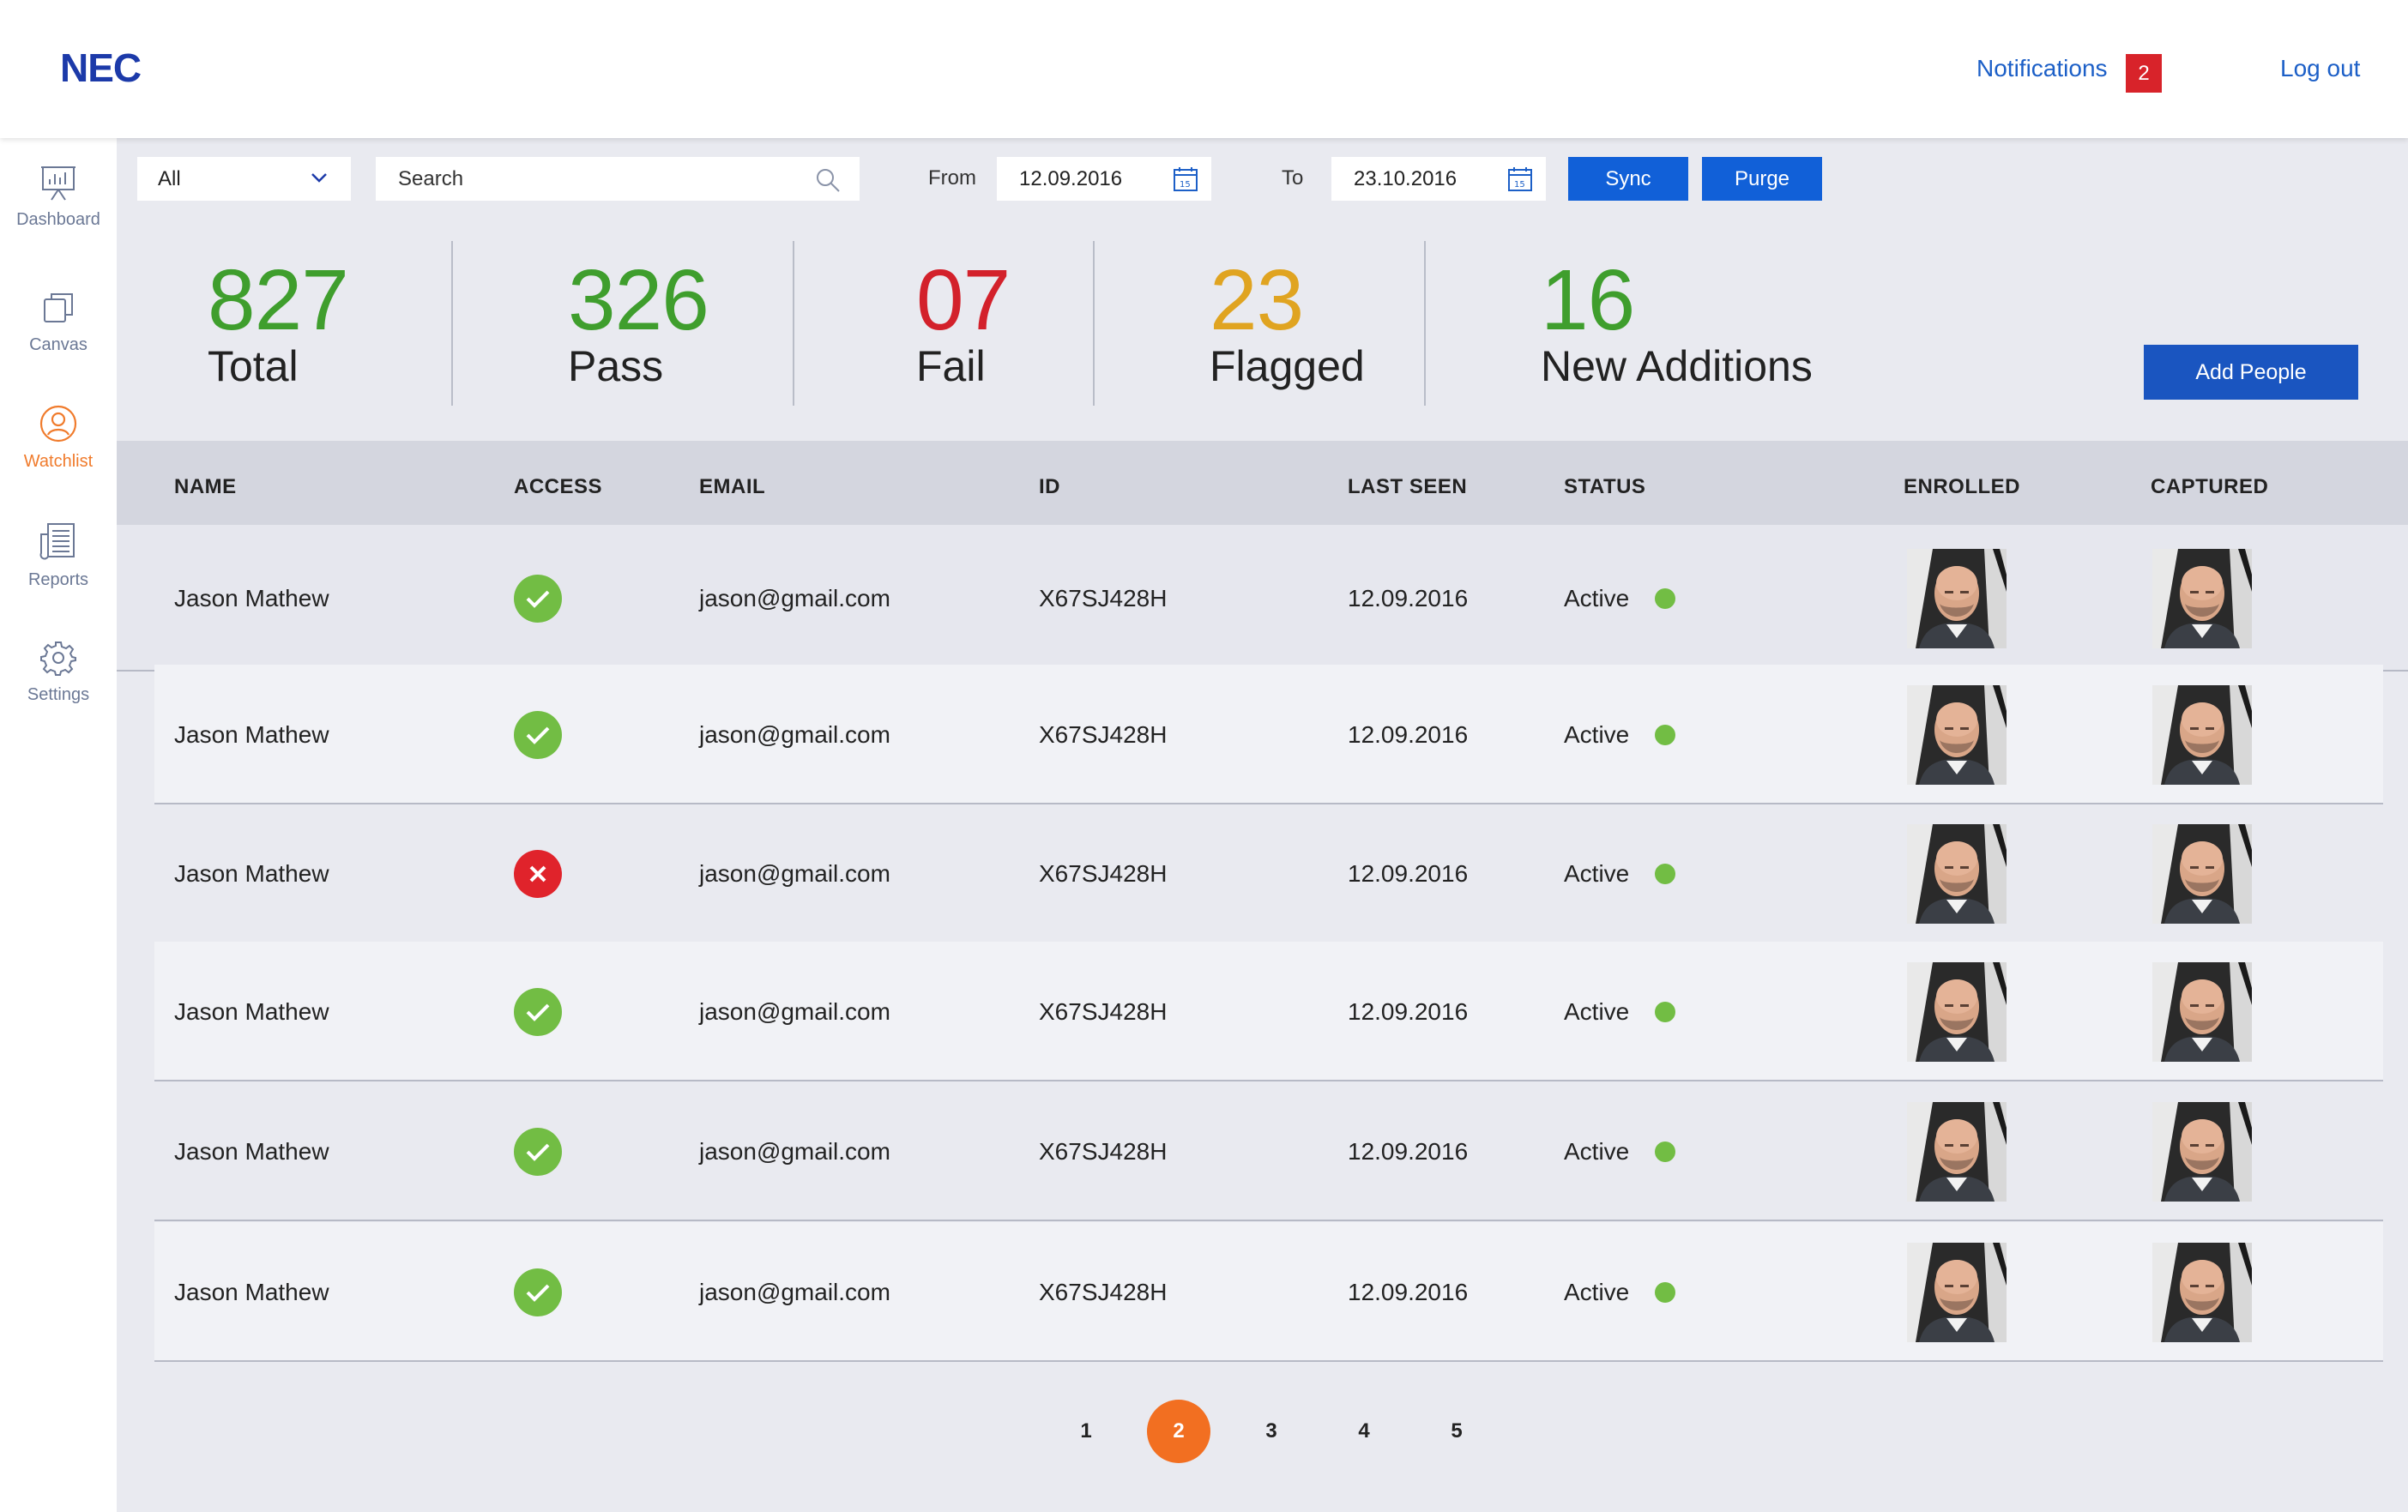  I want to click on sidebar-item-label: Settings, so click(58, 694).